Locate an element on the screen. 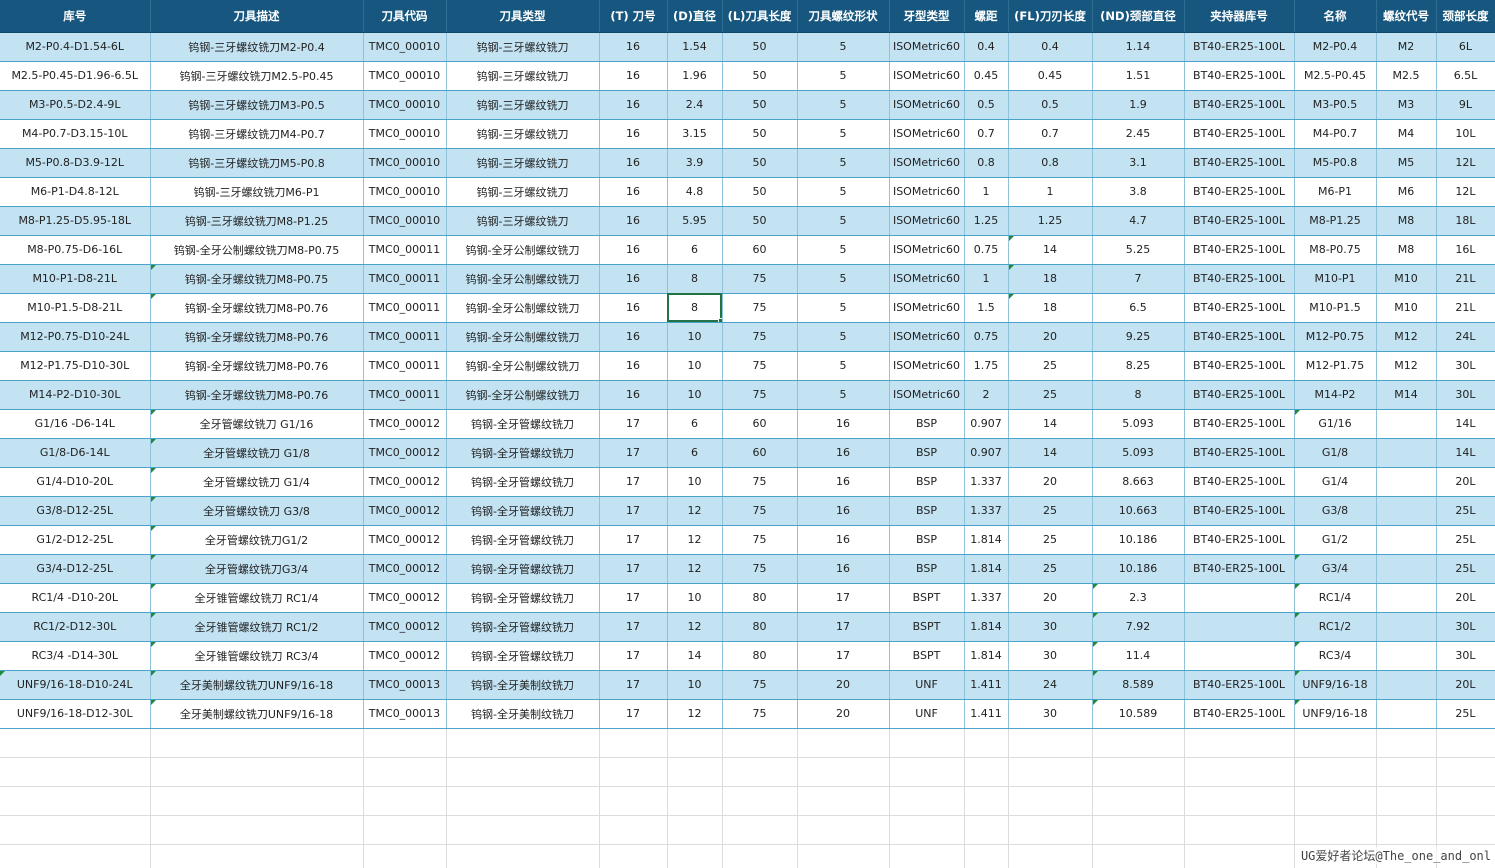 Image resolution: width=1495 pixels, height=868 pixels. column-header: 牙型类型 is located at coordinates (927, 16).